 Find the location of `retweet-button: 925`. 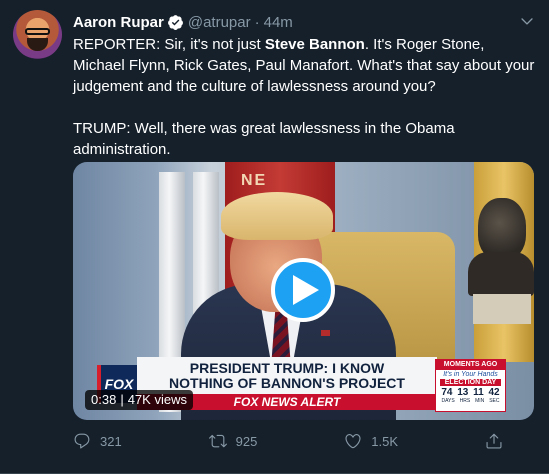

retweet-button: 925 is located at coordinates (233, 441).